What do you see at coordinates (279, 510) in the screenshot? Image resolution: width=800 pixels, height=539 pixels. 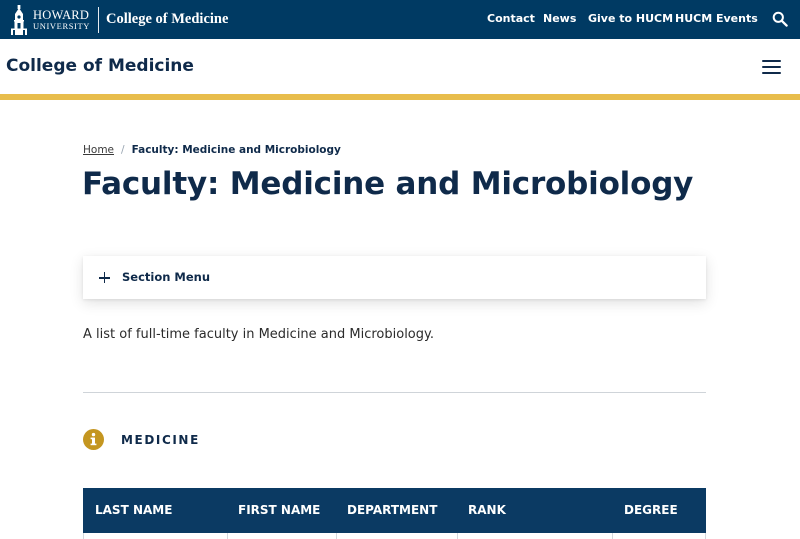 I see `column-header-first-name: FIRST NAME` at bounding box center [279, 510].